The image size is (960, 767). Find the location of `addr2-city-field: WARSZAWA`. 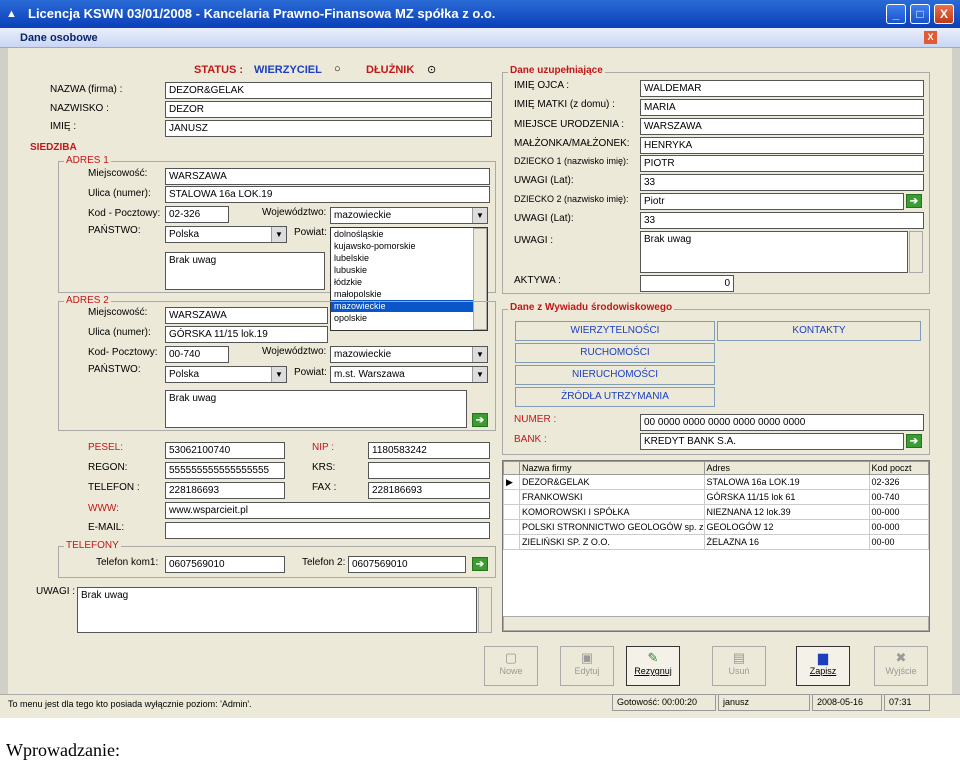

addr2-city-field: WARSZAWA is located at coordinates (246, 315).